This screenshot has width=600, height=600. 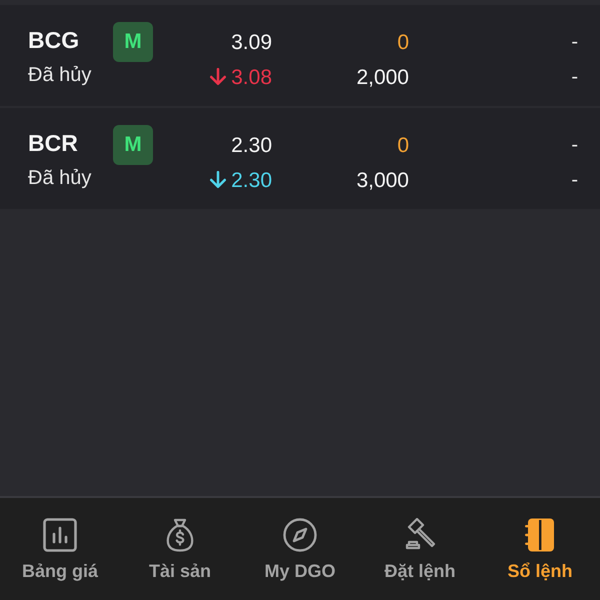 What do you see at coordinates (300, 535) in the screenshot?
I see `compass-icon` at bounding box center [300, 535].